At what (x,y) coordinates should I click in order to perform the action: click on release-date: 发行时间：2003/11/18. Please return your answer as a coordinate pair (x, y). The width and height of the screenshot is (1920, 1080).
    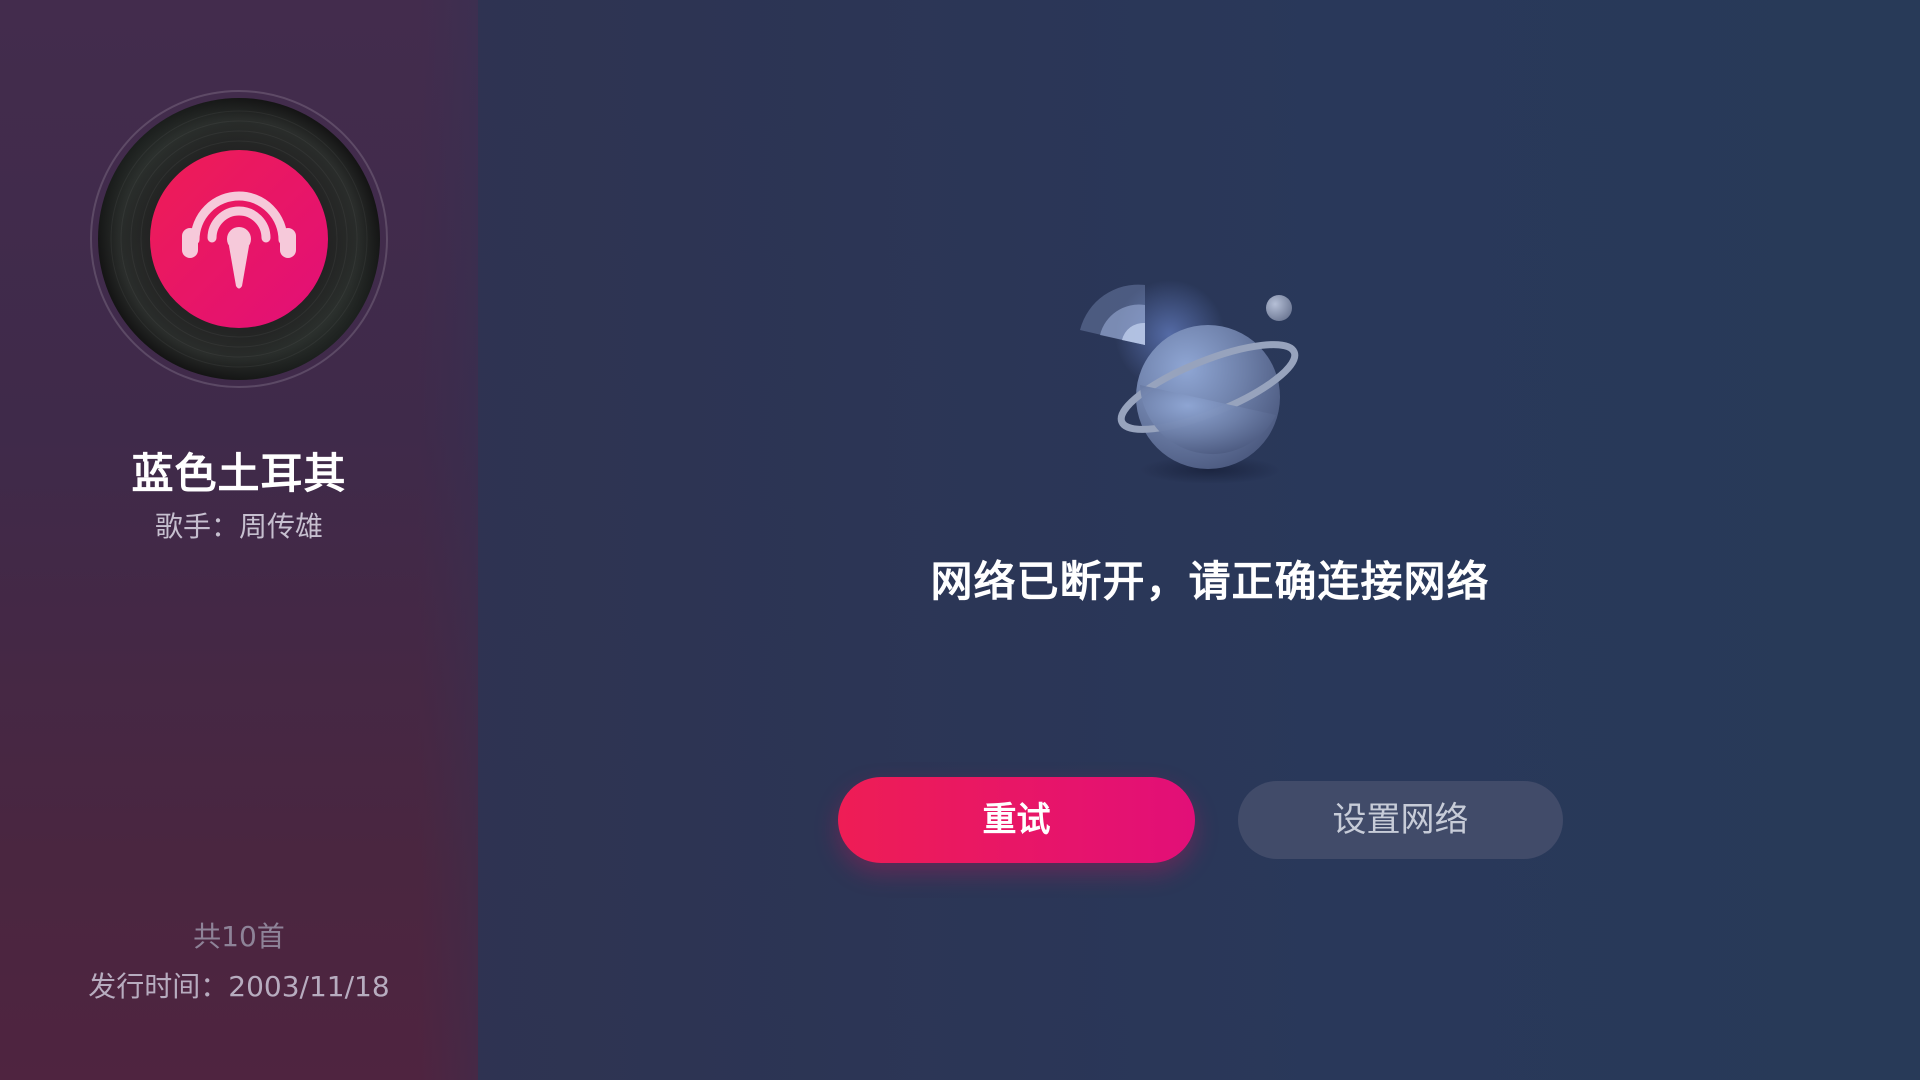
    Looking at the image, I should click on (239, 986).